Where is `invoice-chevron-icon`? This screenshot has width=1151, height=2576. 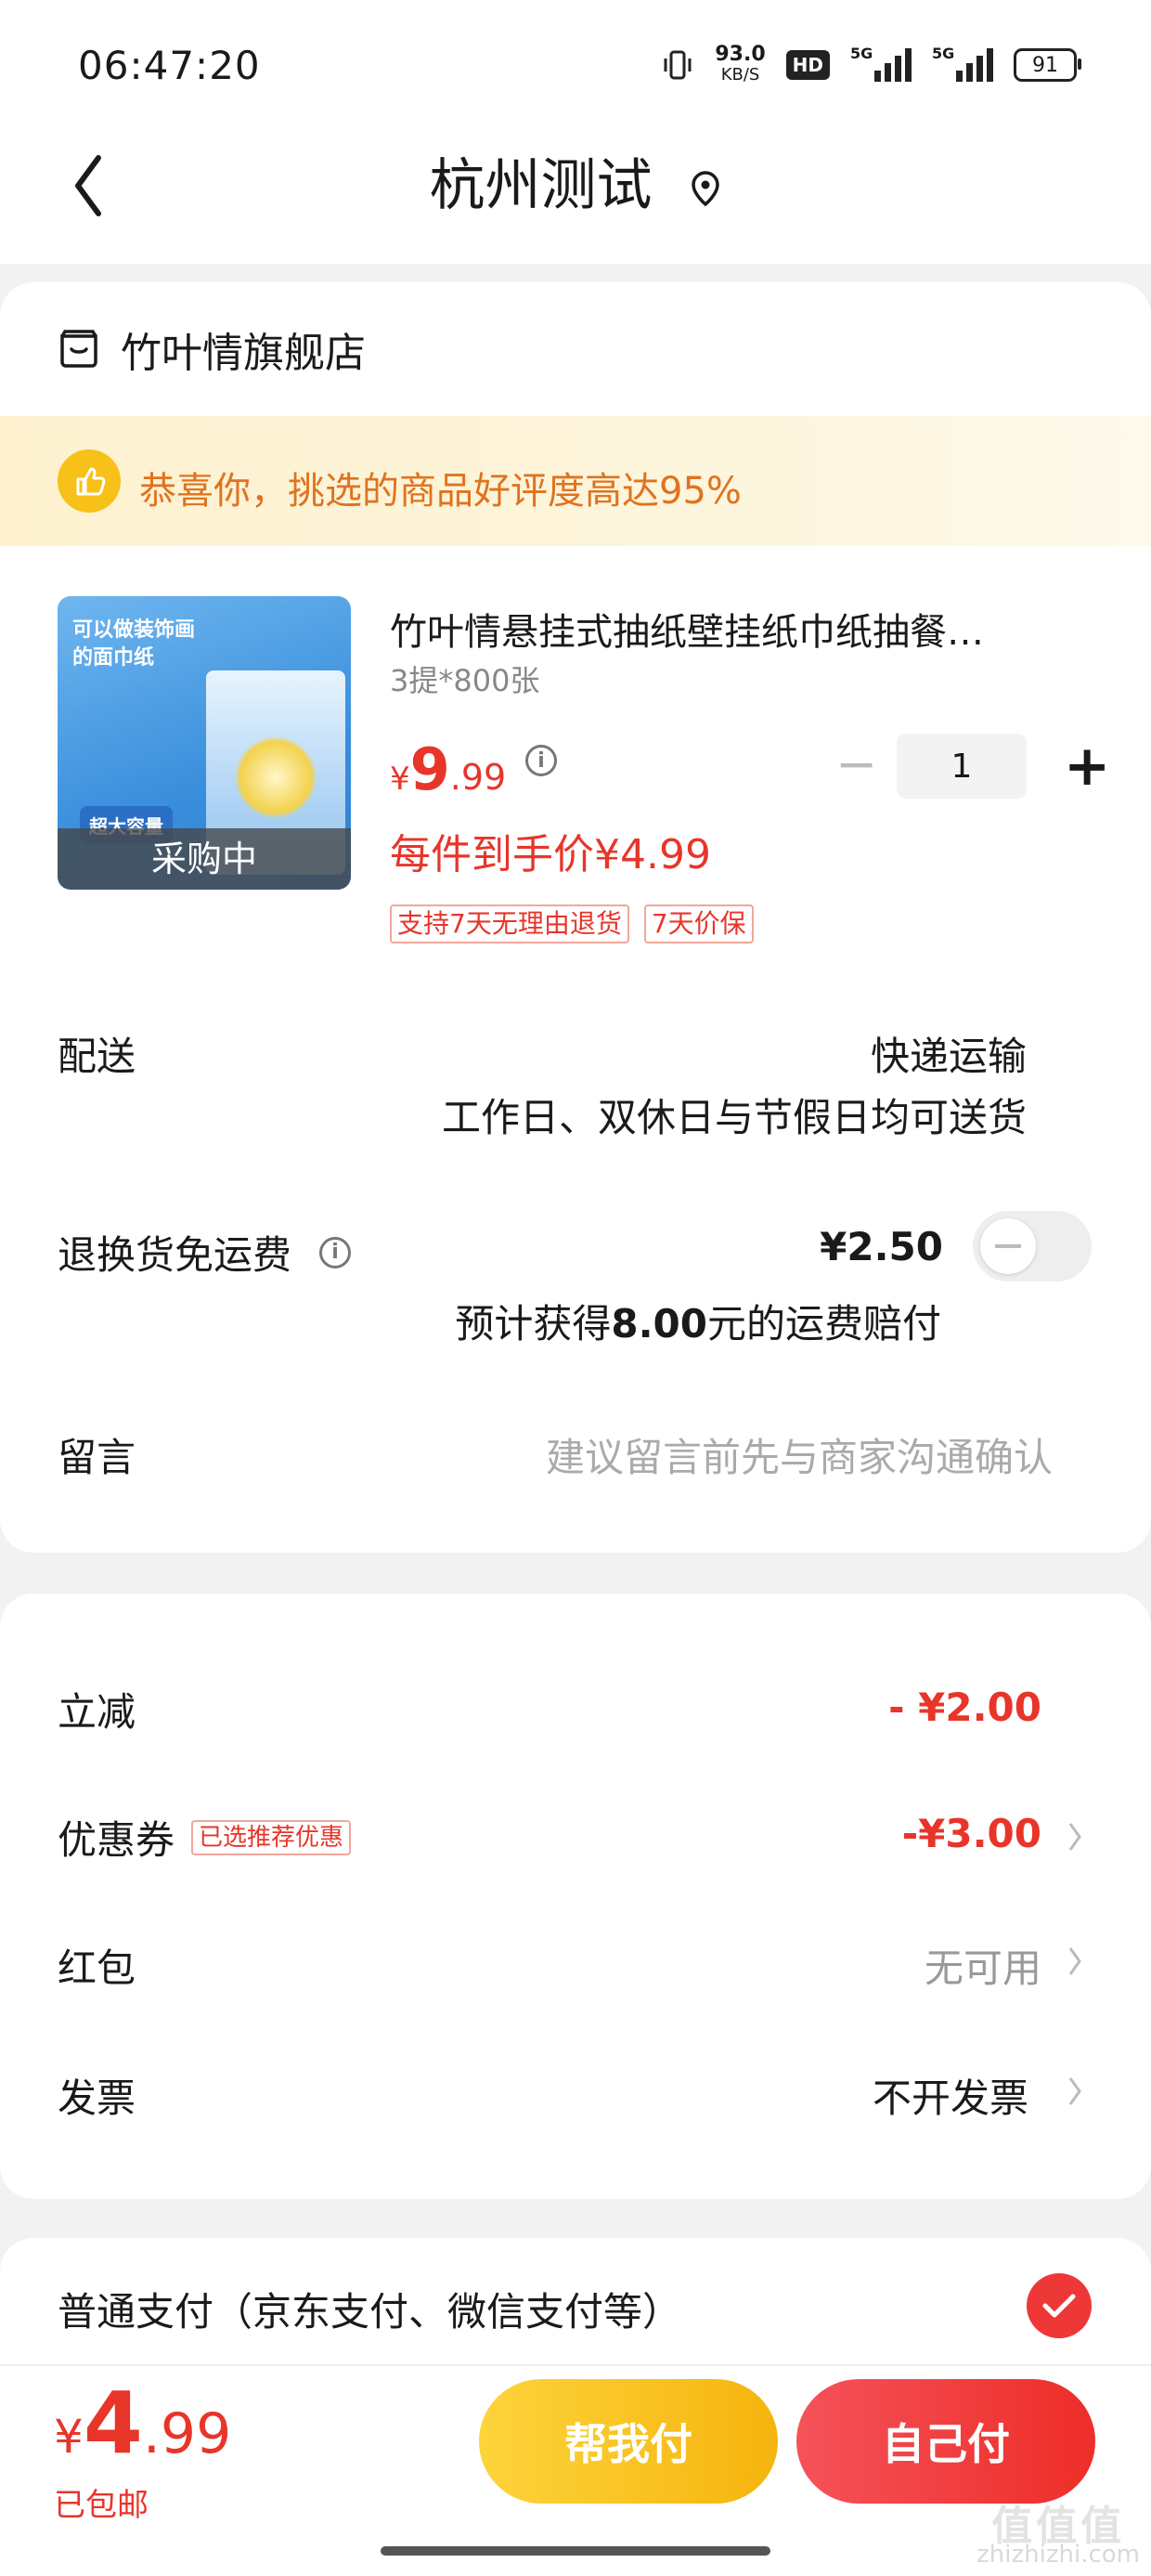 invoice-chevron-icon is located at coordinates (1075, 2091).